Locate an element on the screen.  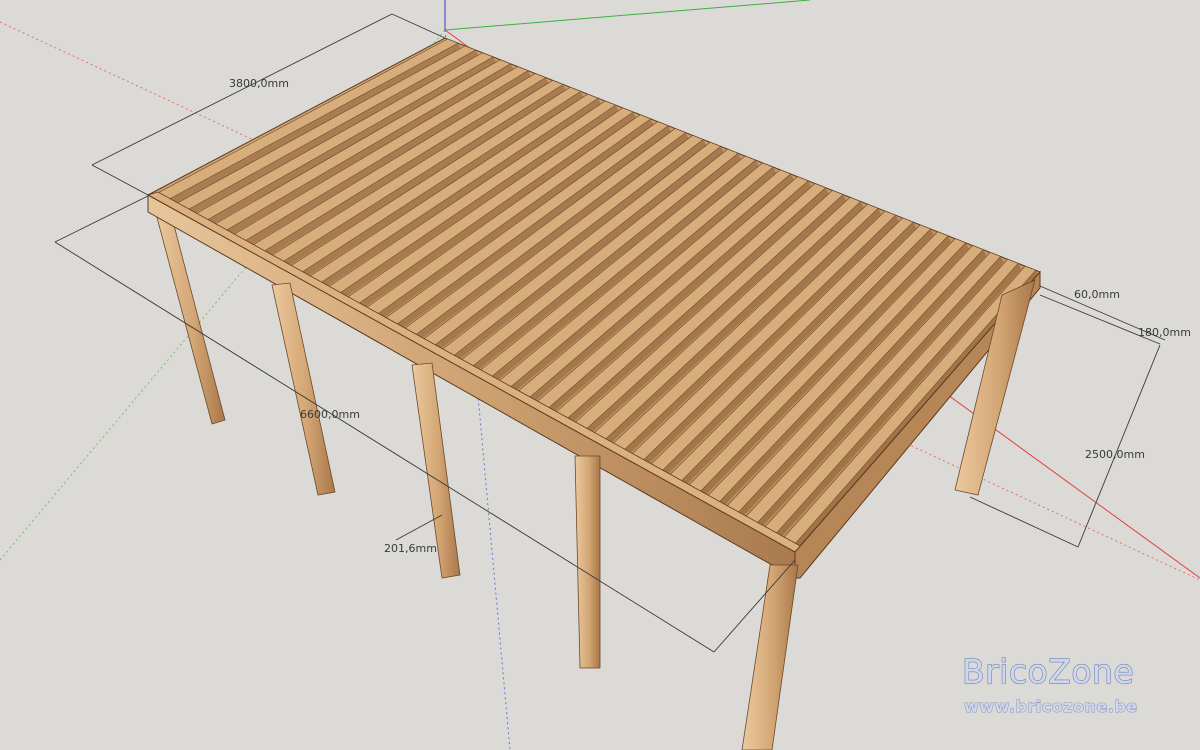
green-axis is located at coordinates (627, 15).